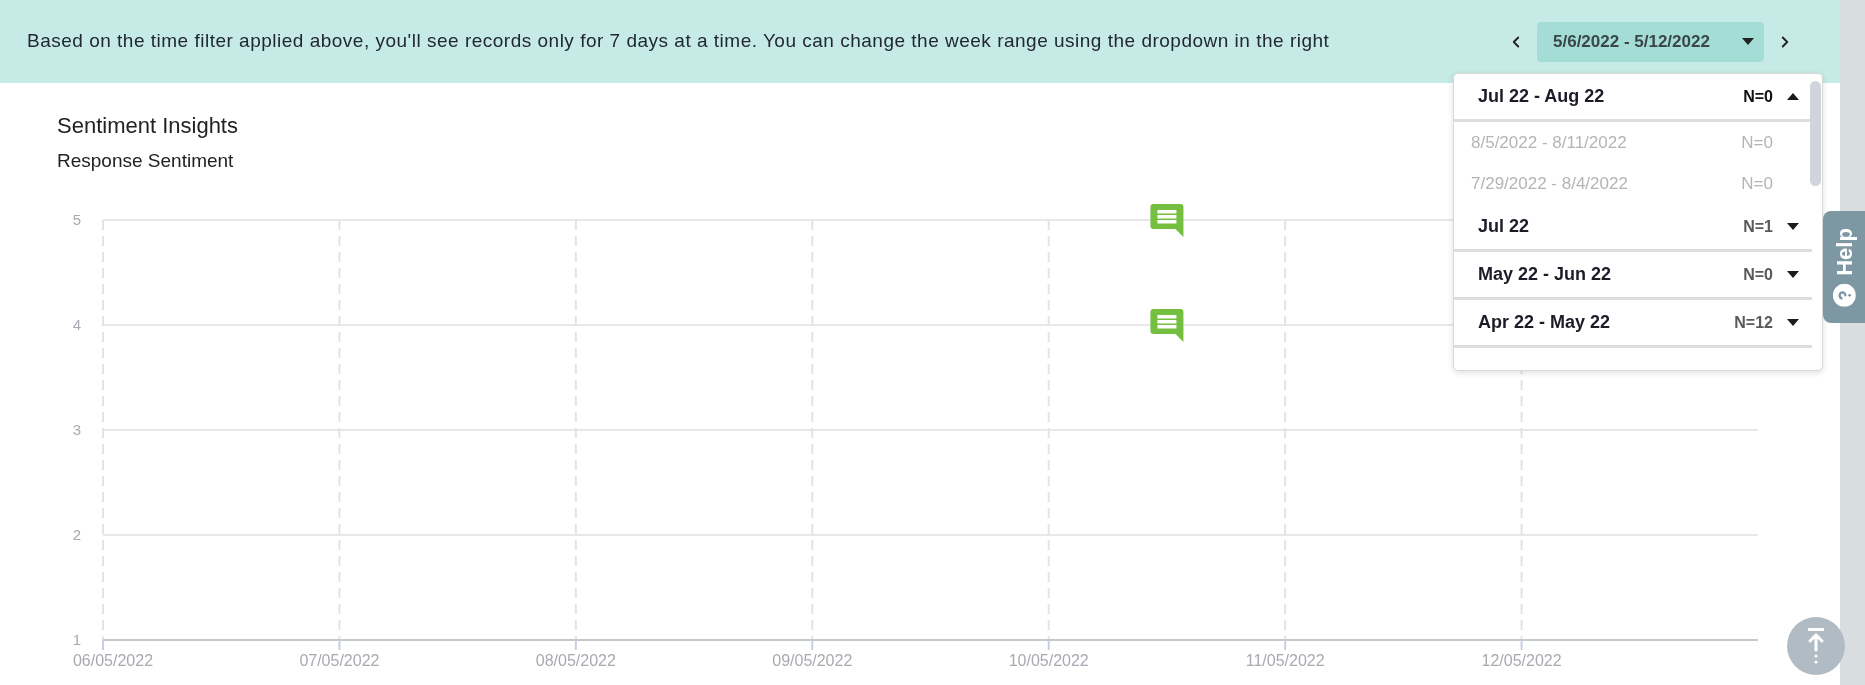  Describe the element at coordinates (76, 639) in the screenshot. I see `y-axis-label: 1` at that location.